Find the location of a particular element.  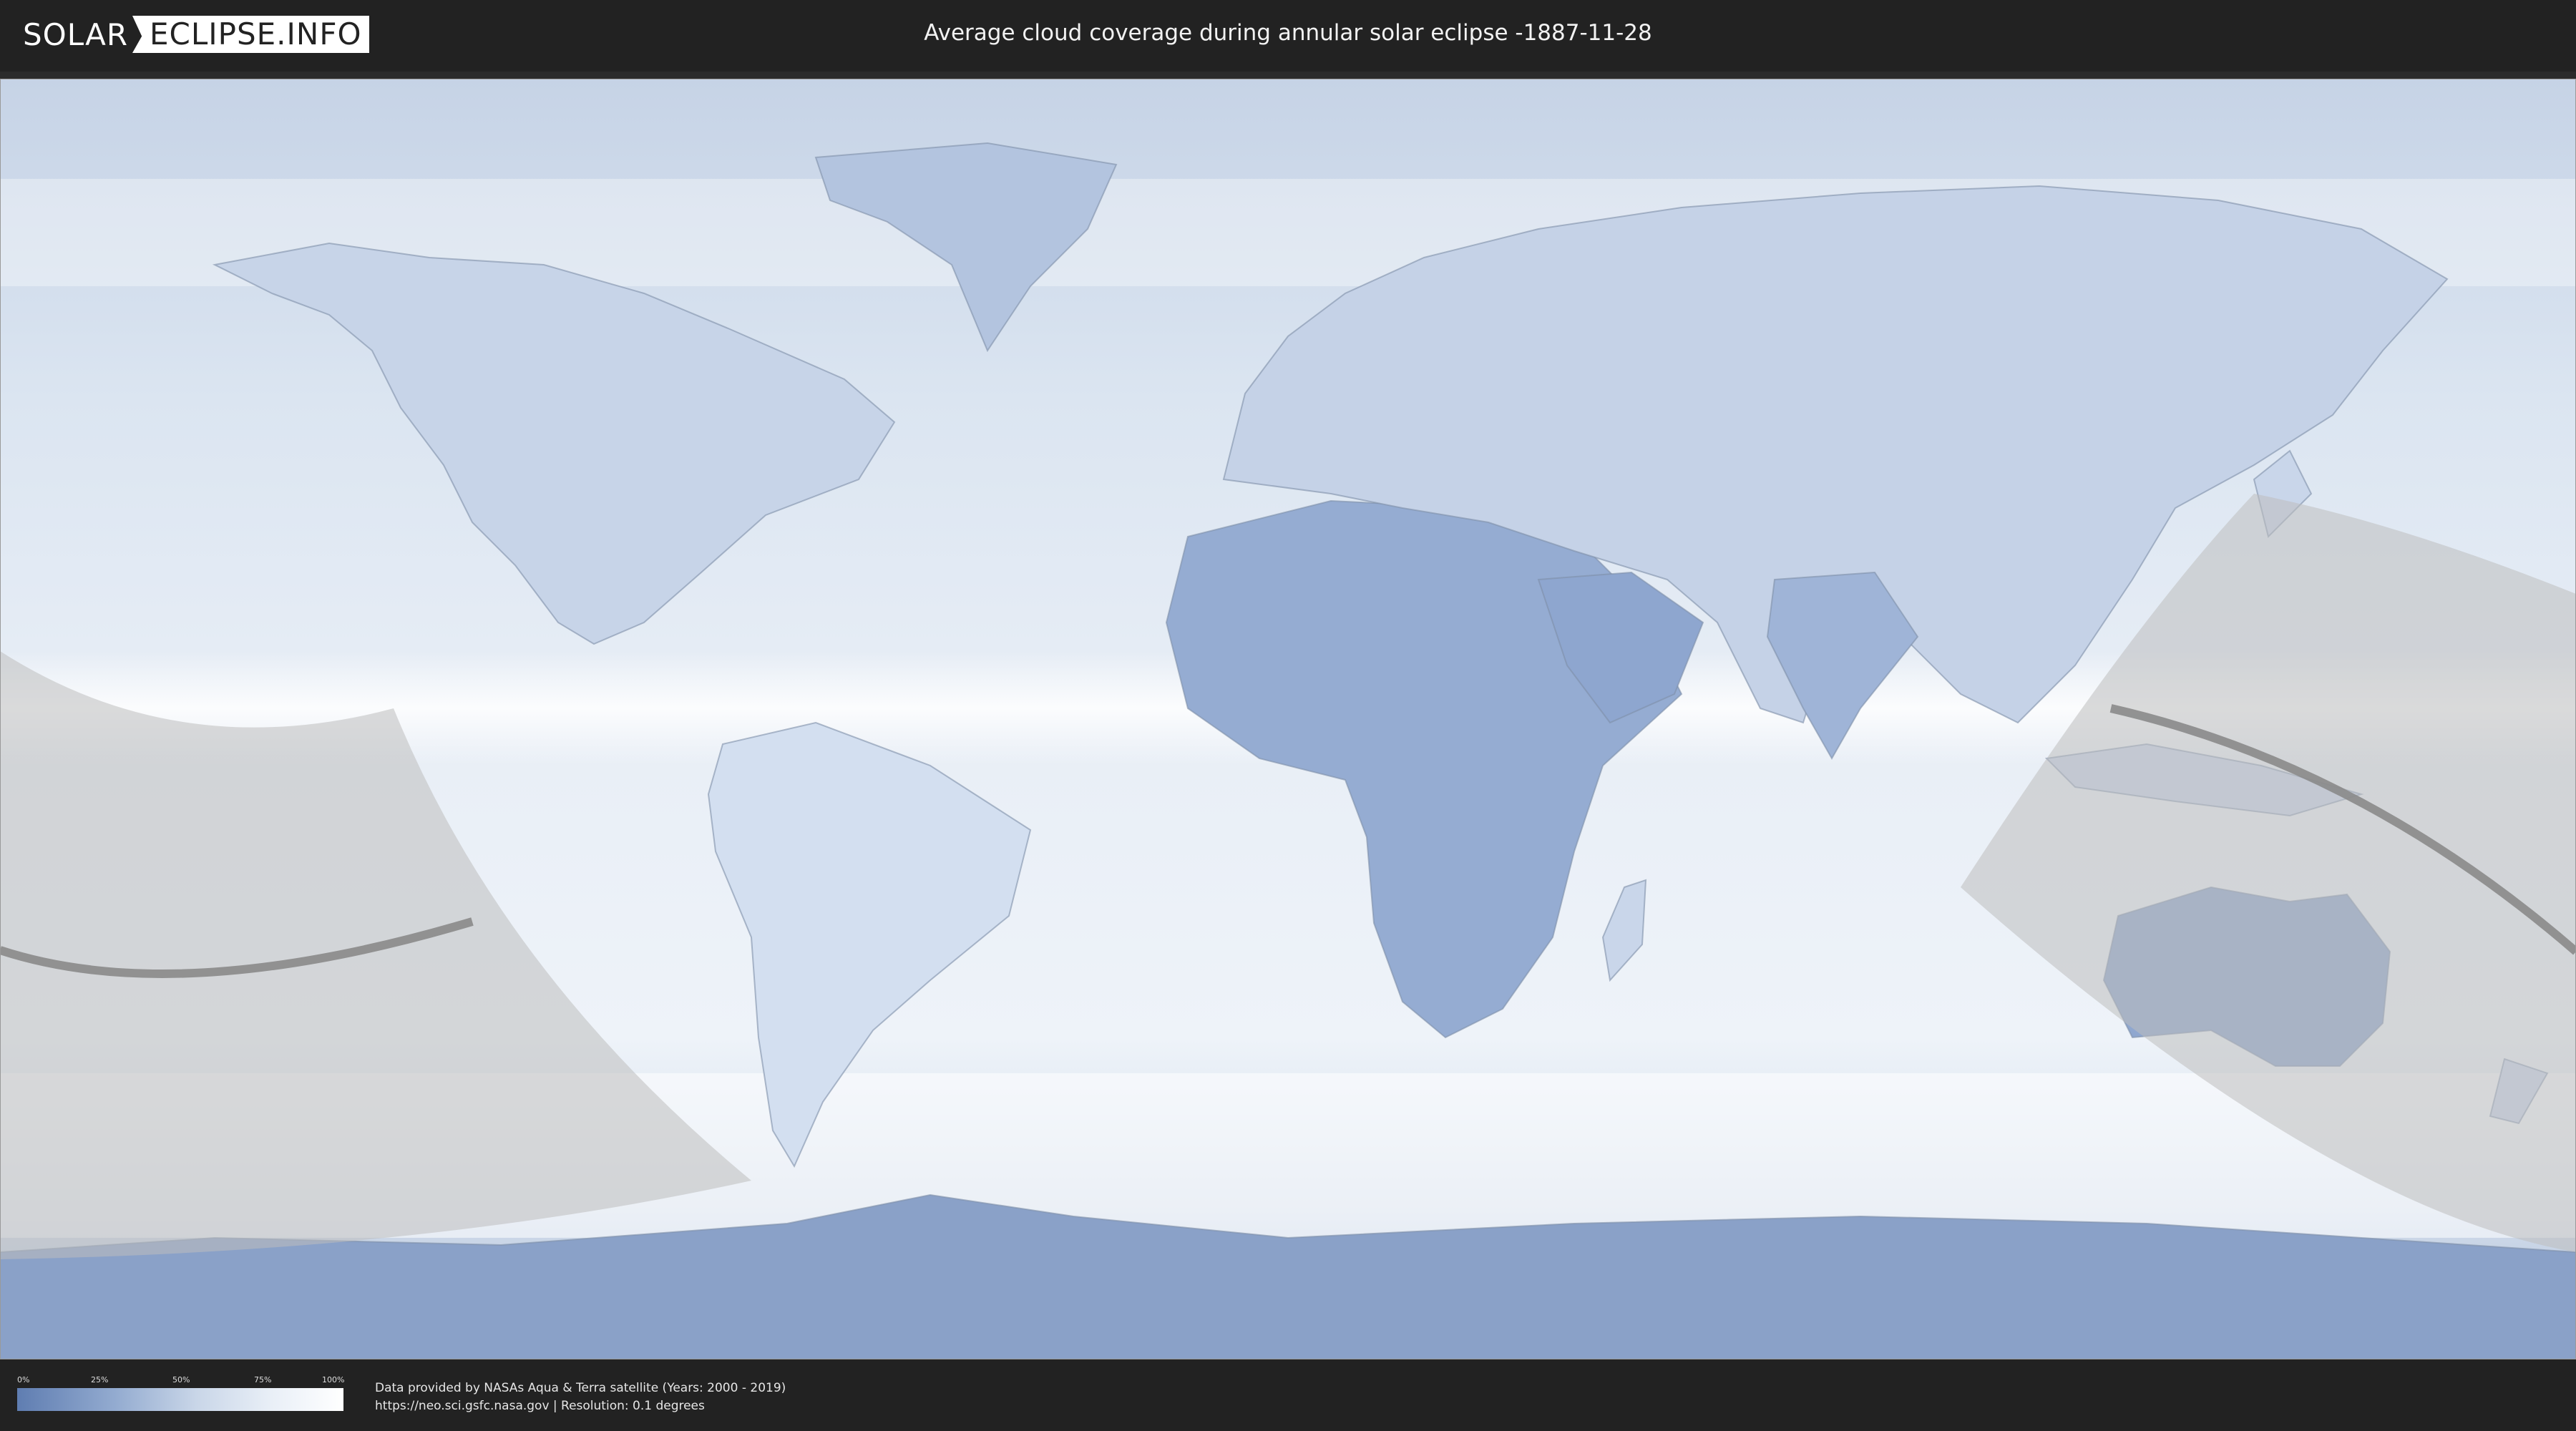

legend-tick-50: 50% is located at coordinates (181, 1379).